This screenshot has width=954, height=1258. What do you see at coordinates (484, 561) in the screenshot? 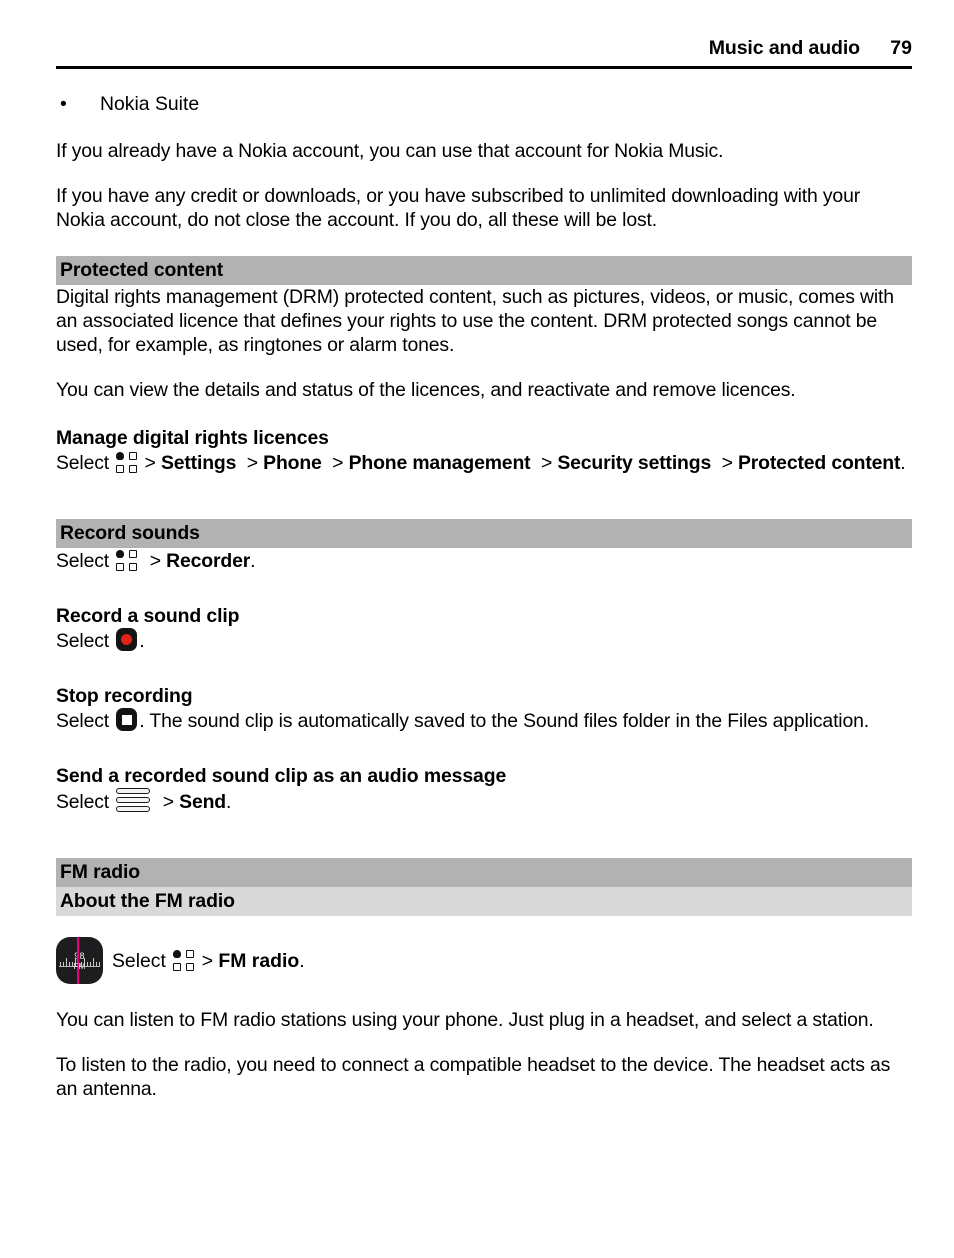
I see `step-open-recorder: Select > Recorder.` at bounding box center [484, 561].